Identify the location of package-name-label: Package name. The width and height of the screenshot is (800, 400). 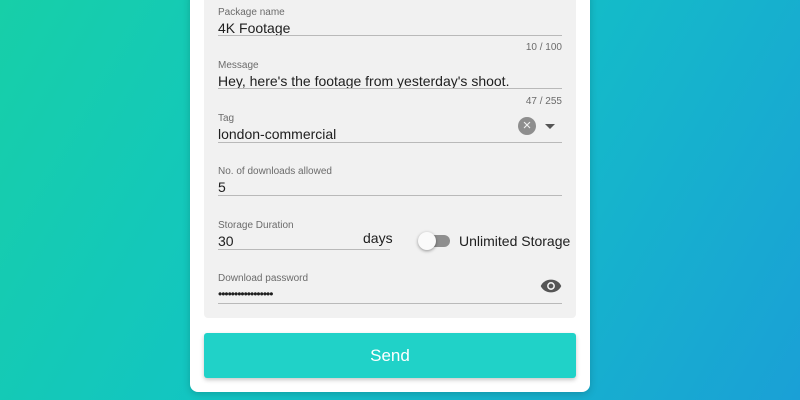
(251, 12).